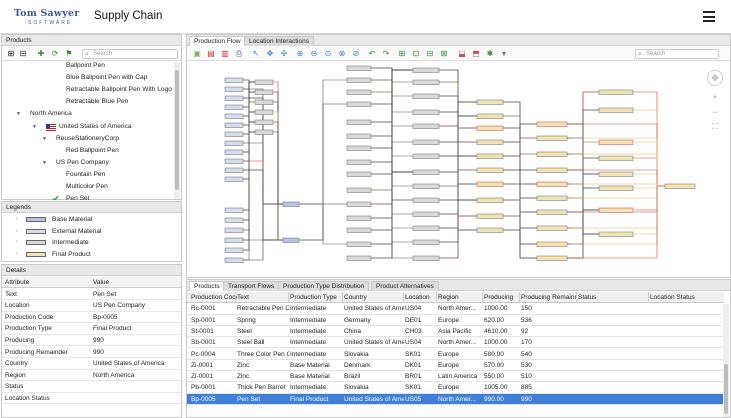 The image size is (731, 418). I want to click on diagram-search-input: ⌕ Search, so click(677, 54).